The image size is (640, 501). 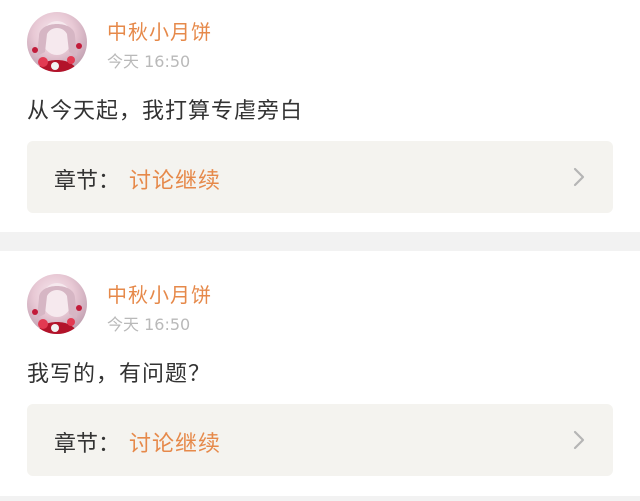 What do you see at coordinates (119, 374) in the screenshot?
I see `post-message: 我写的，有问题？` at bounding box center [119, 374].